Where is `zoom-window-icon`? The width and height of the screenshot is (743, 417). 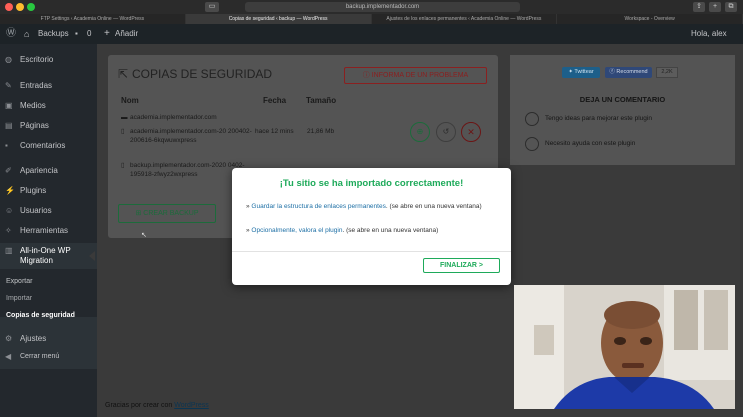
zoom-window-icon is located at coordinates (31, 7).